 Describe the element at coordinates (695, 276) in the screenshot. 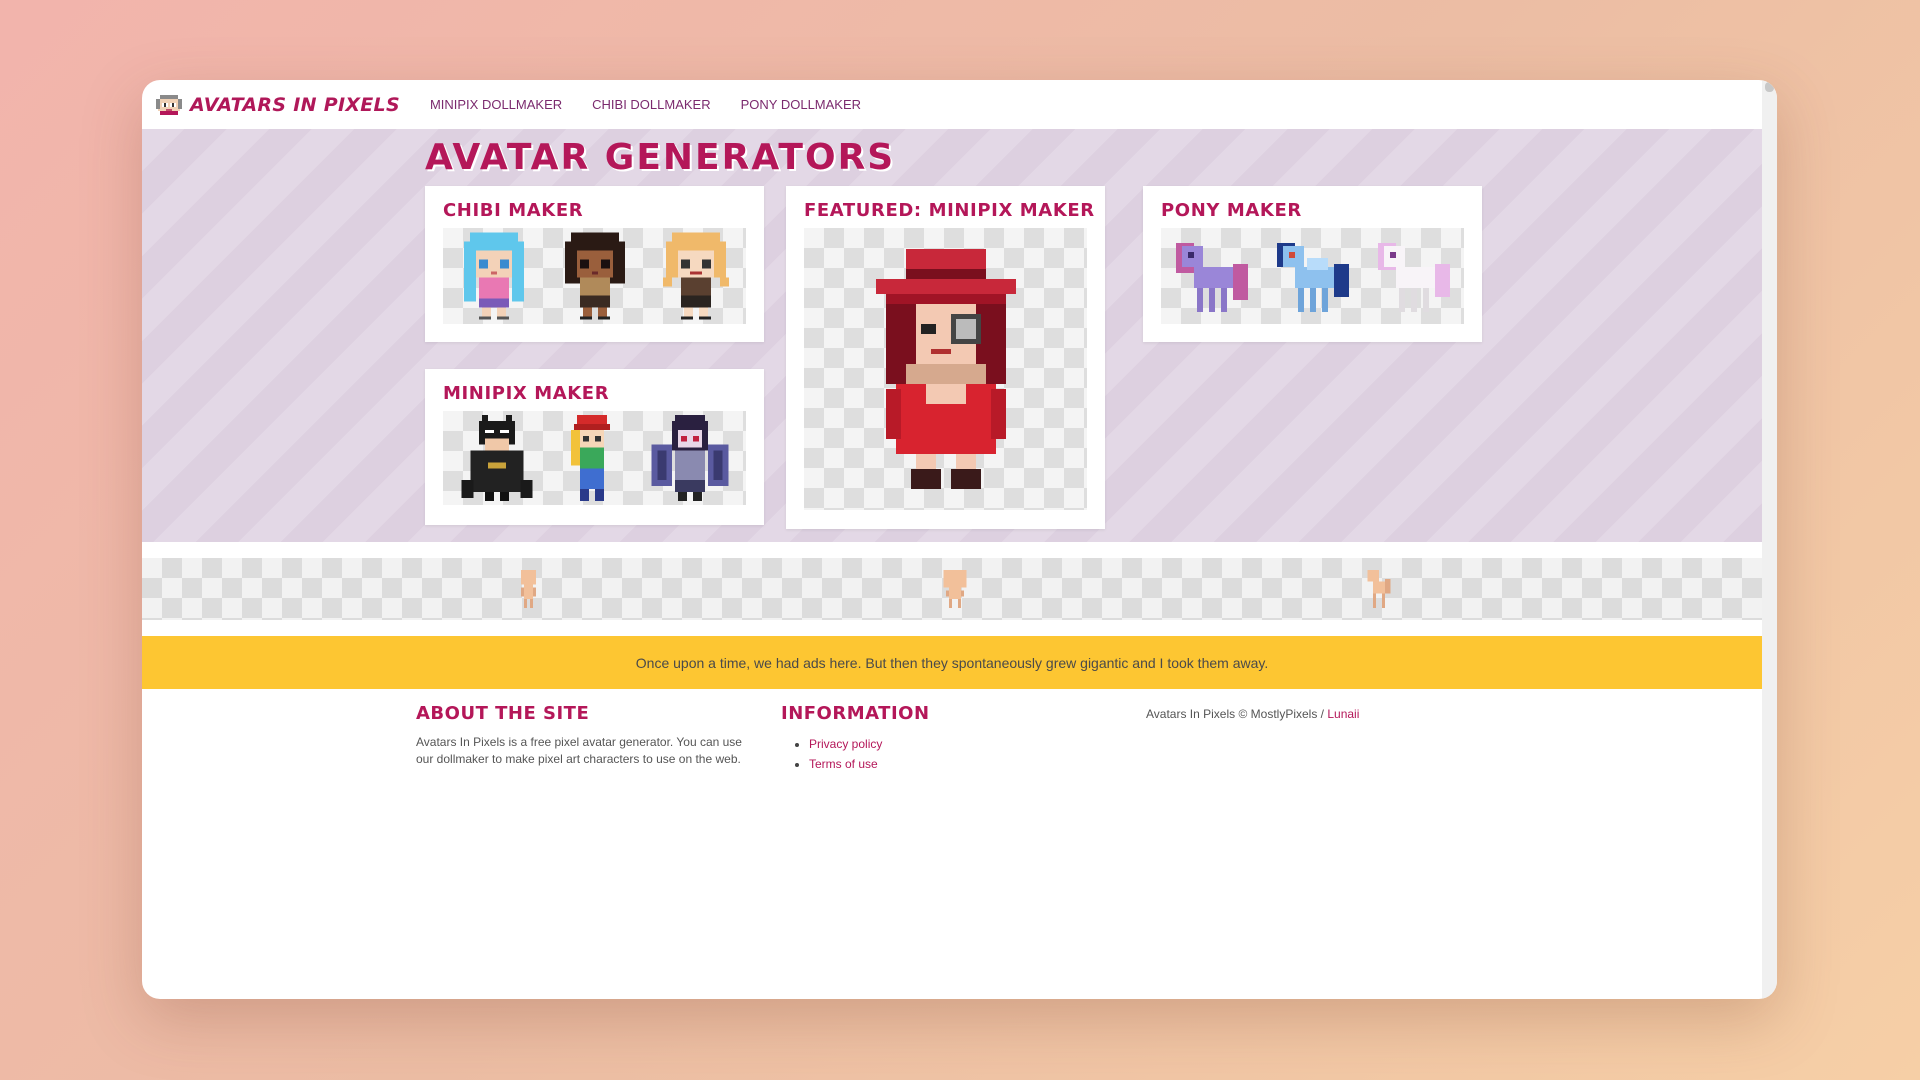

I see `chibi-blonde-sprite` at that location.